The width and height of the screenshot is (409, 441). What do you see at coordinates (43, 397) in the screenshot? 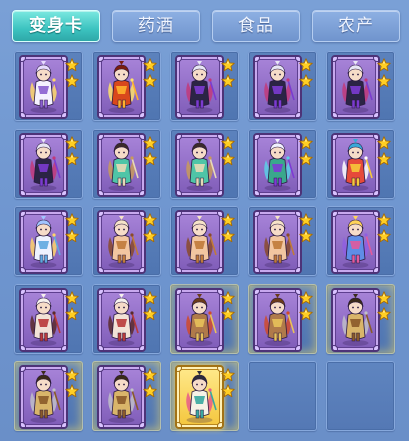
I see `armored-general-icon` at bounding box center [43, 397].